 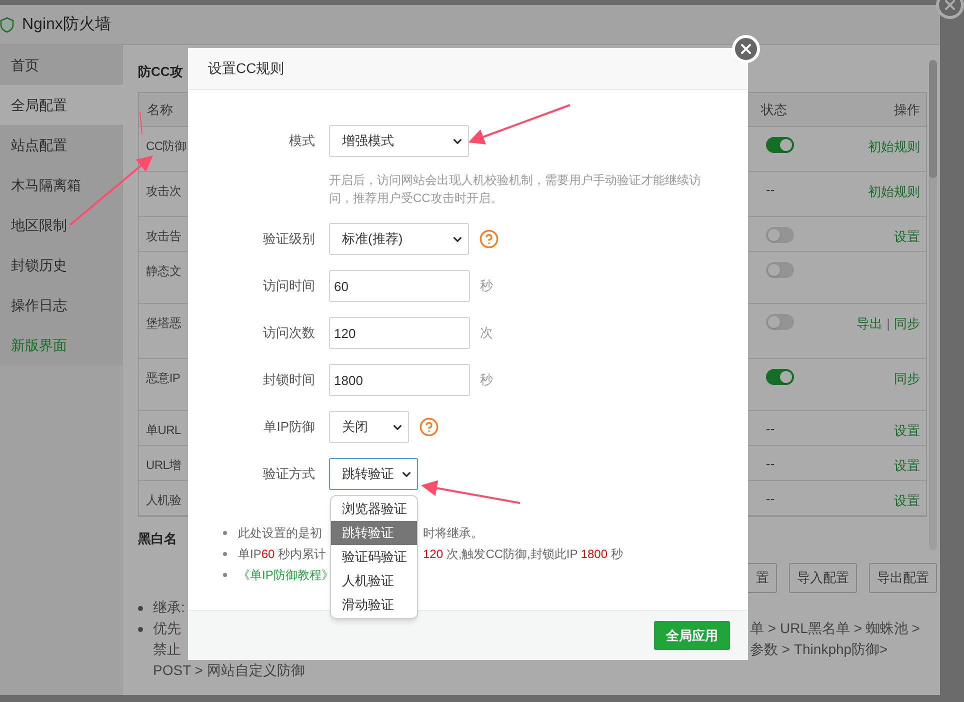 What do you see at coordinates (823, 578) in the screenshot?
I see `config-button: 导入配置` at bounding box center [823, 578].